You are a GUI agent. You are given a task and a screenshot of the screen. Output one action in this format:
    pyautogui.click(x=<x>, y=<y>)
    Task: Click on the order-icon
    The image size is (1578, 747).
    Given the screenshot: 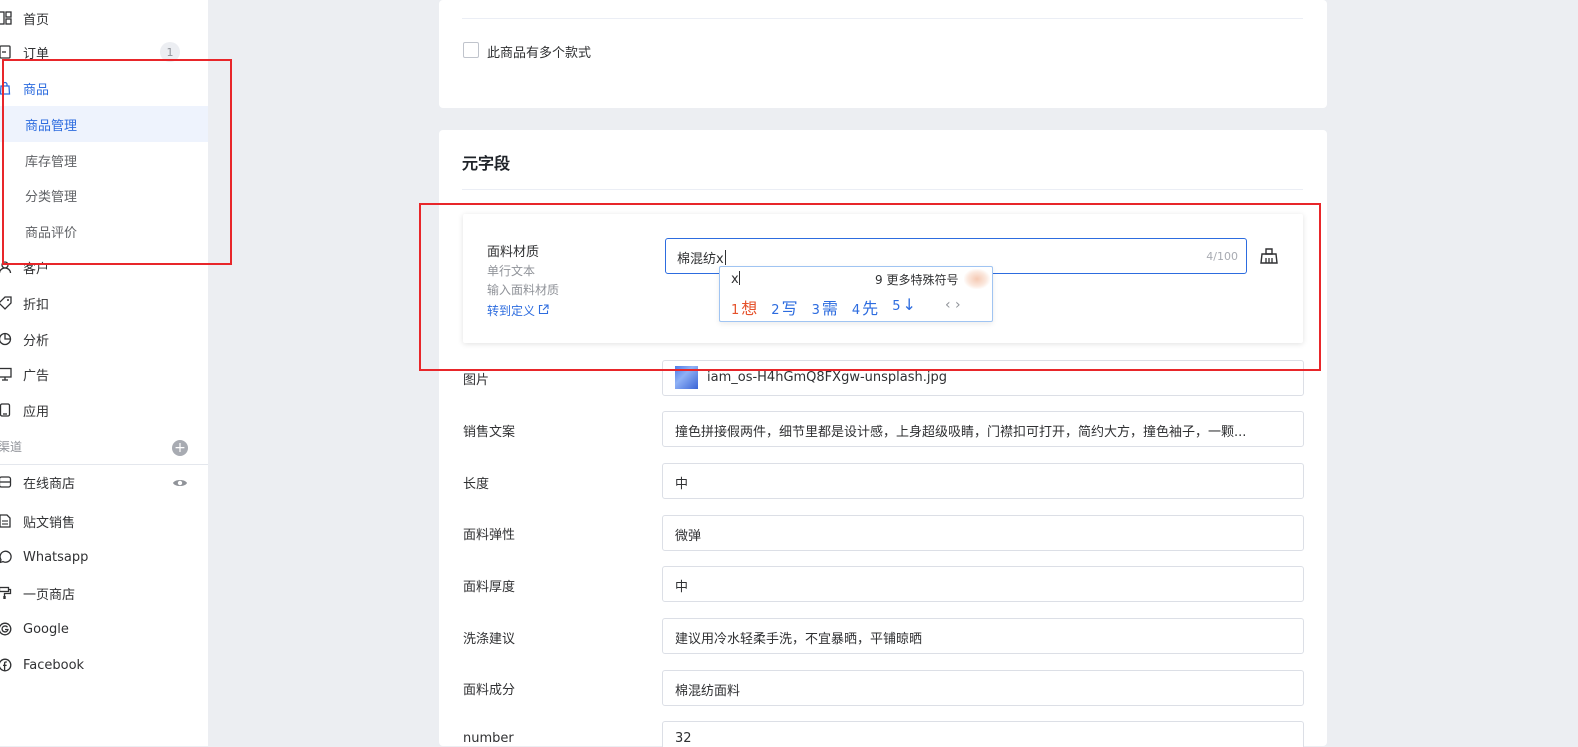 What is the action you would take?
    pyautogui.click(x=6, y=52)
    